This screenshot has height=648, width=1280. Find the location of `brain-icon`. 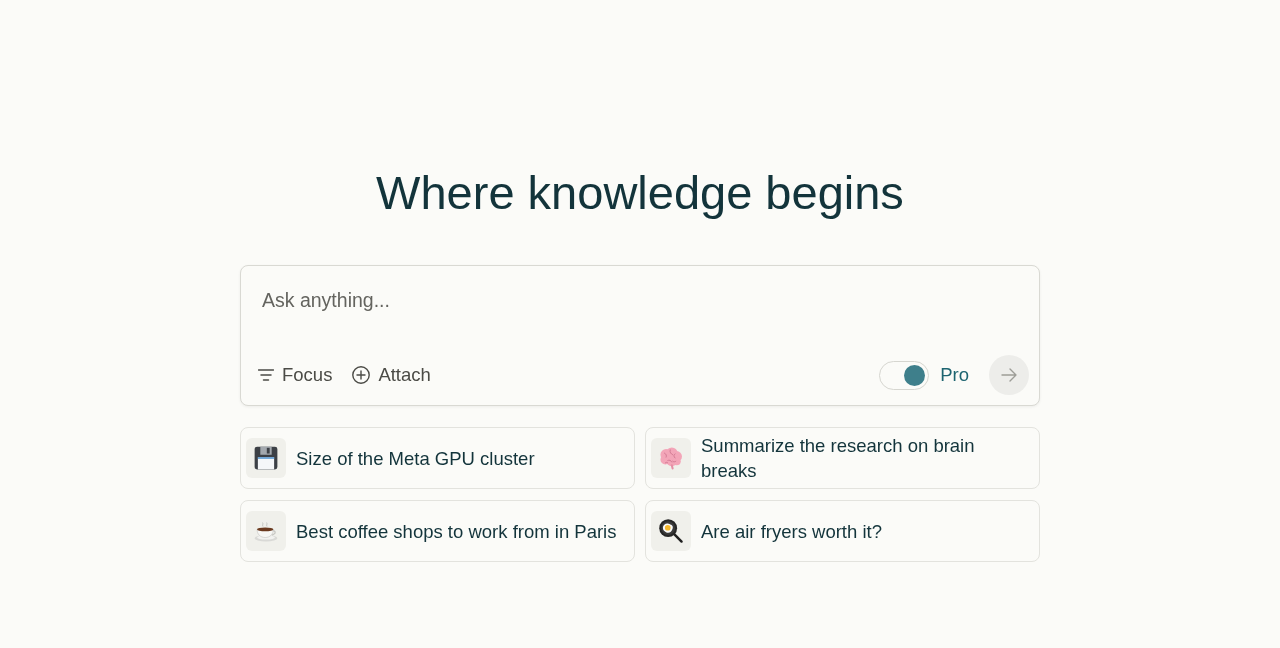

brain-icon is located at coordinates (671, 458).